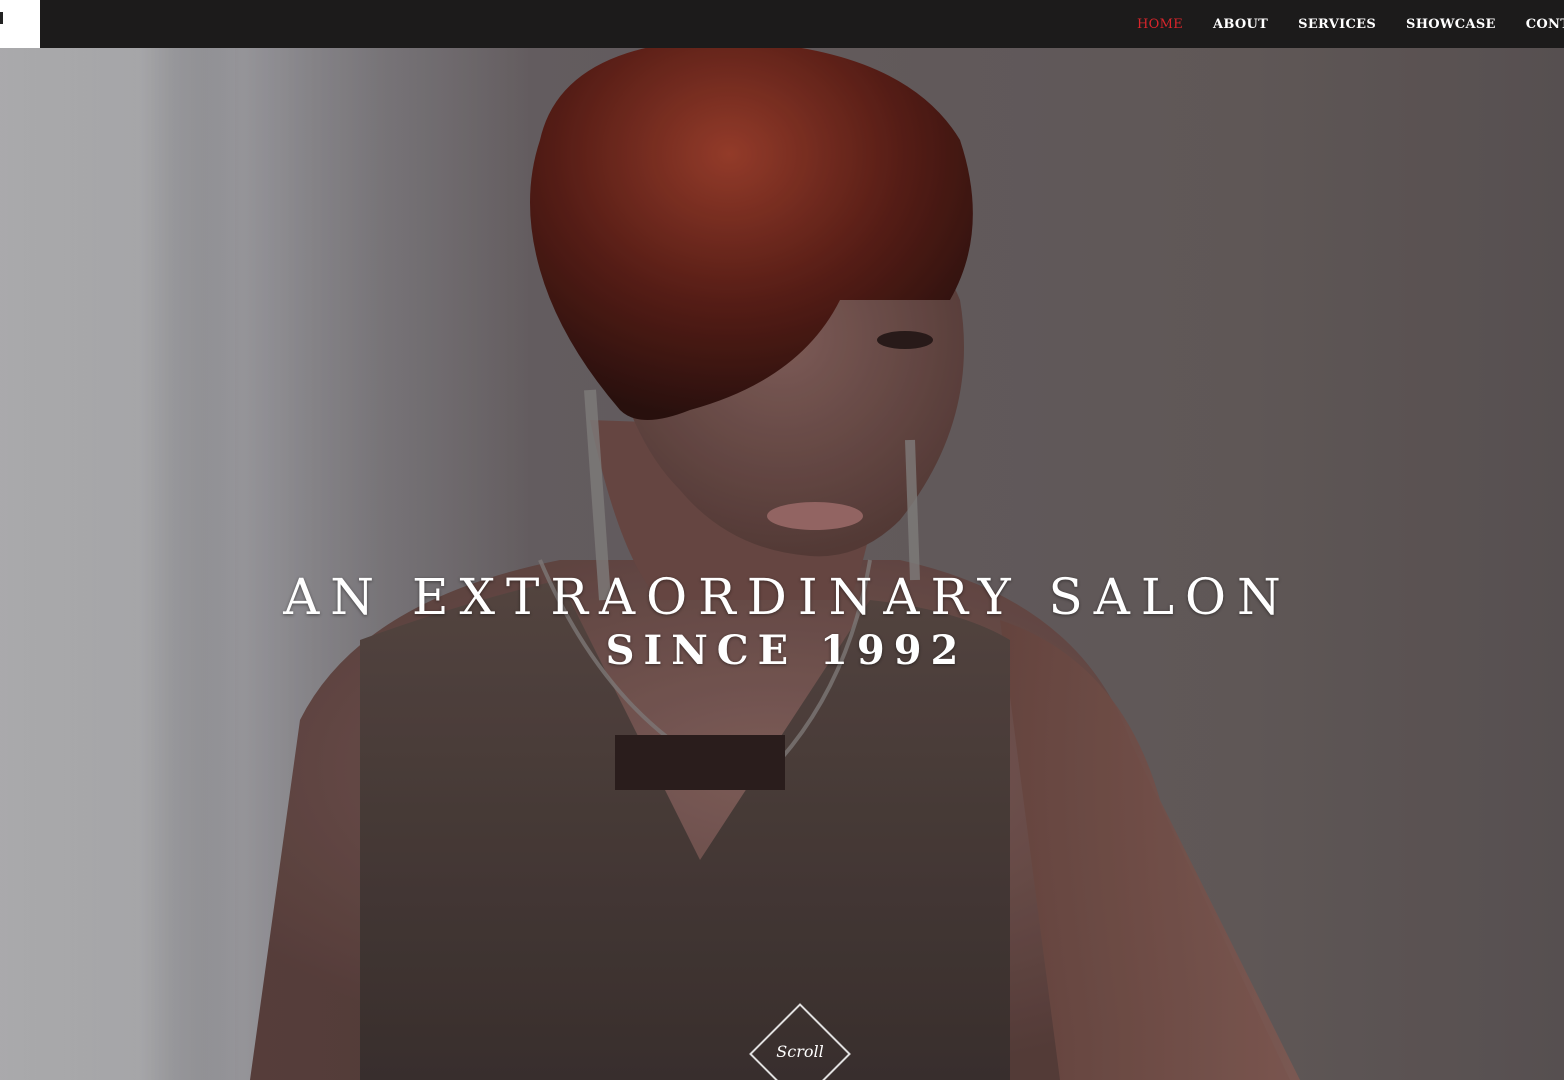  I want to click on logo-mark, so click(1, 18).